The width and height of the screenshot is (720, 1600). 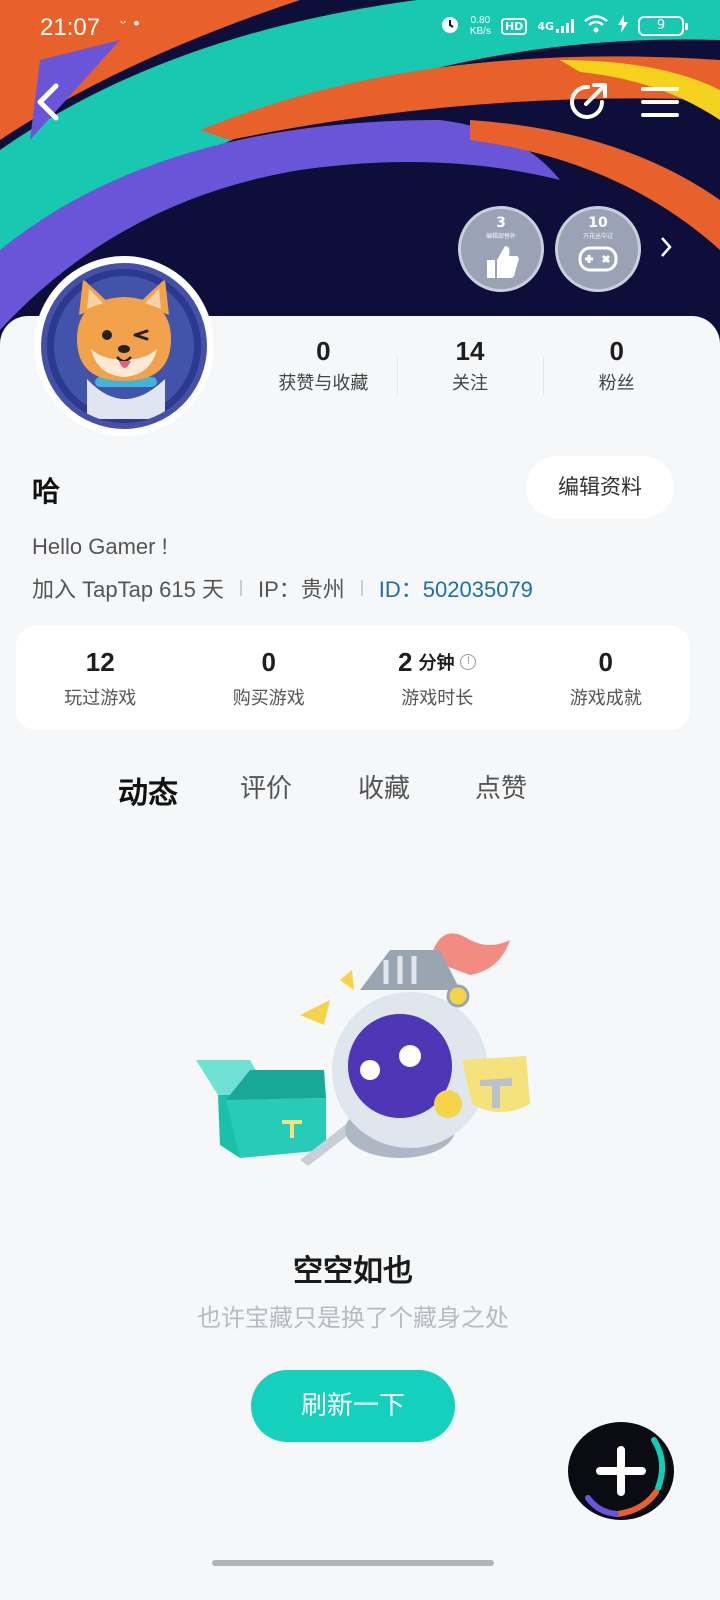 I want to click on stat-likes: 0 获赞与收藏, so click(x=323, y=376).